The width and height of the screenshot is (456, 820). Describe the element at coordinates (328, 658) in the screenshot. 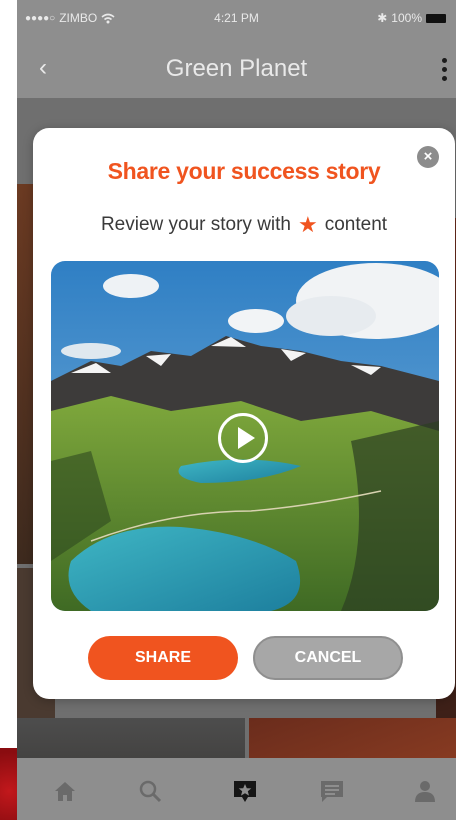

I see `cancel-button: CANCEL` at that location.